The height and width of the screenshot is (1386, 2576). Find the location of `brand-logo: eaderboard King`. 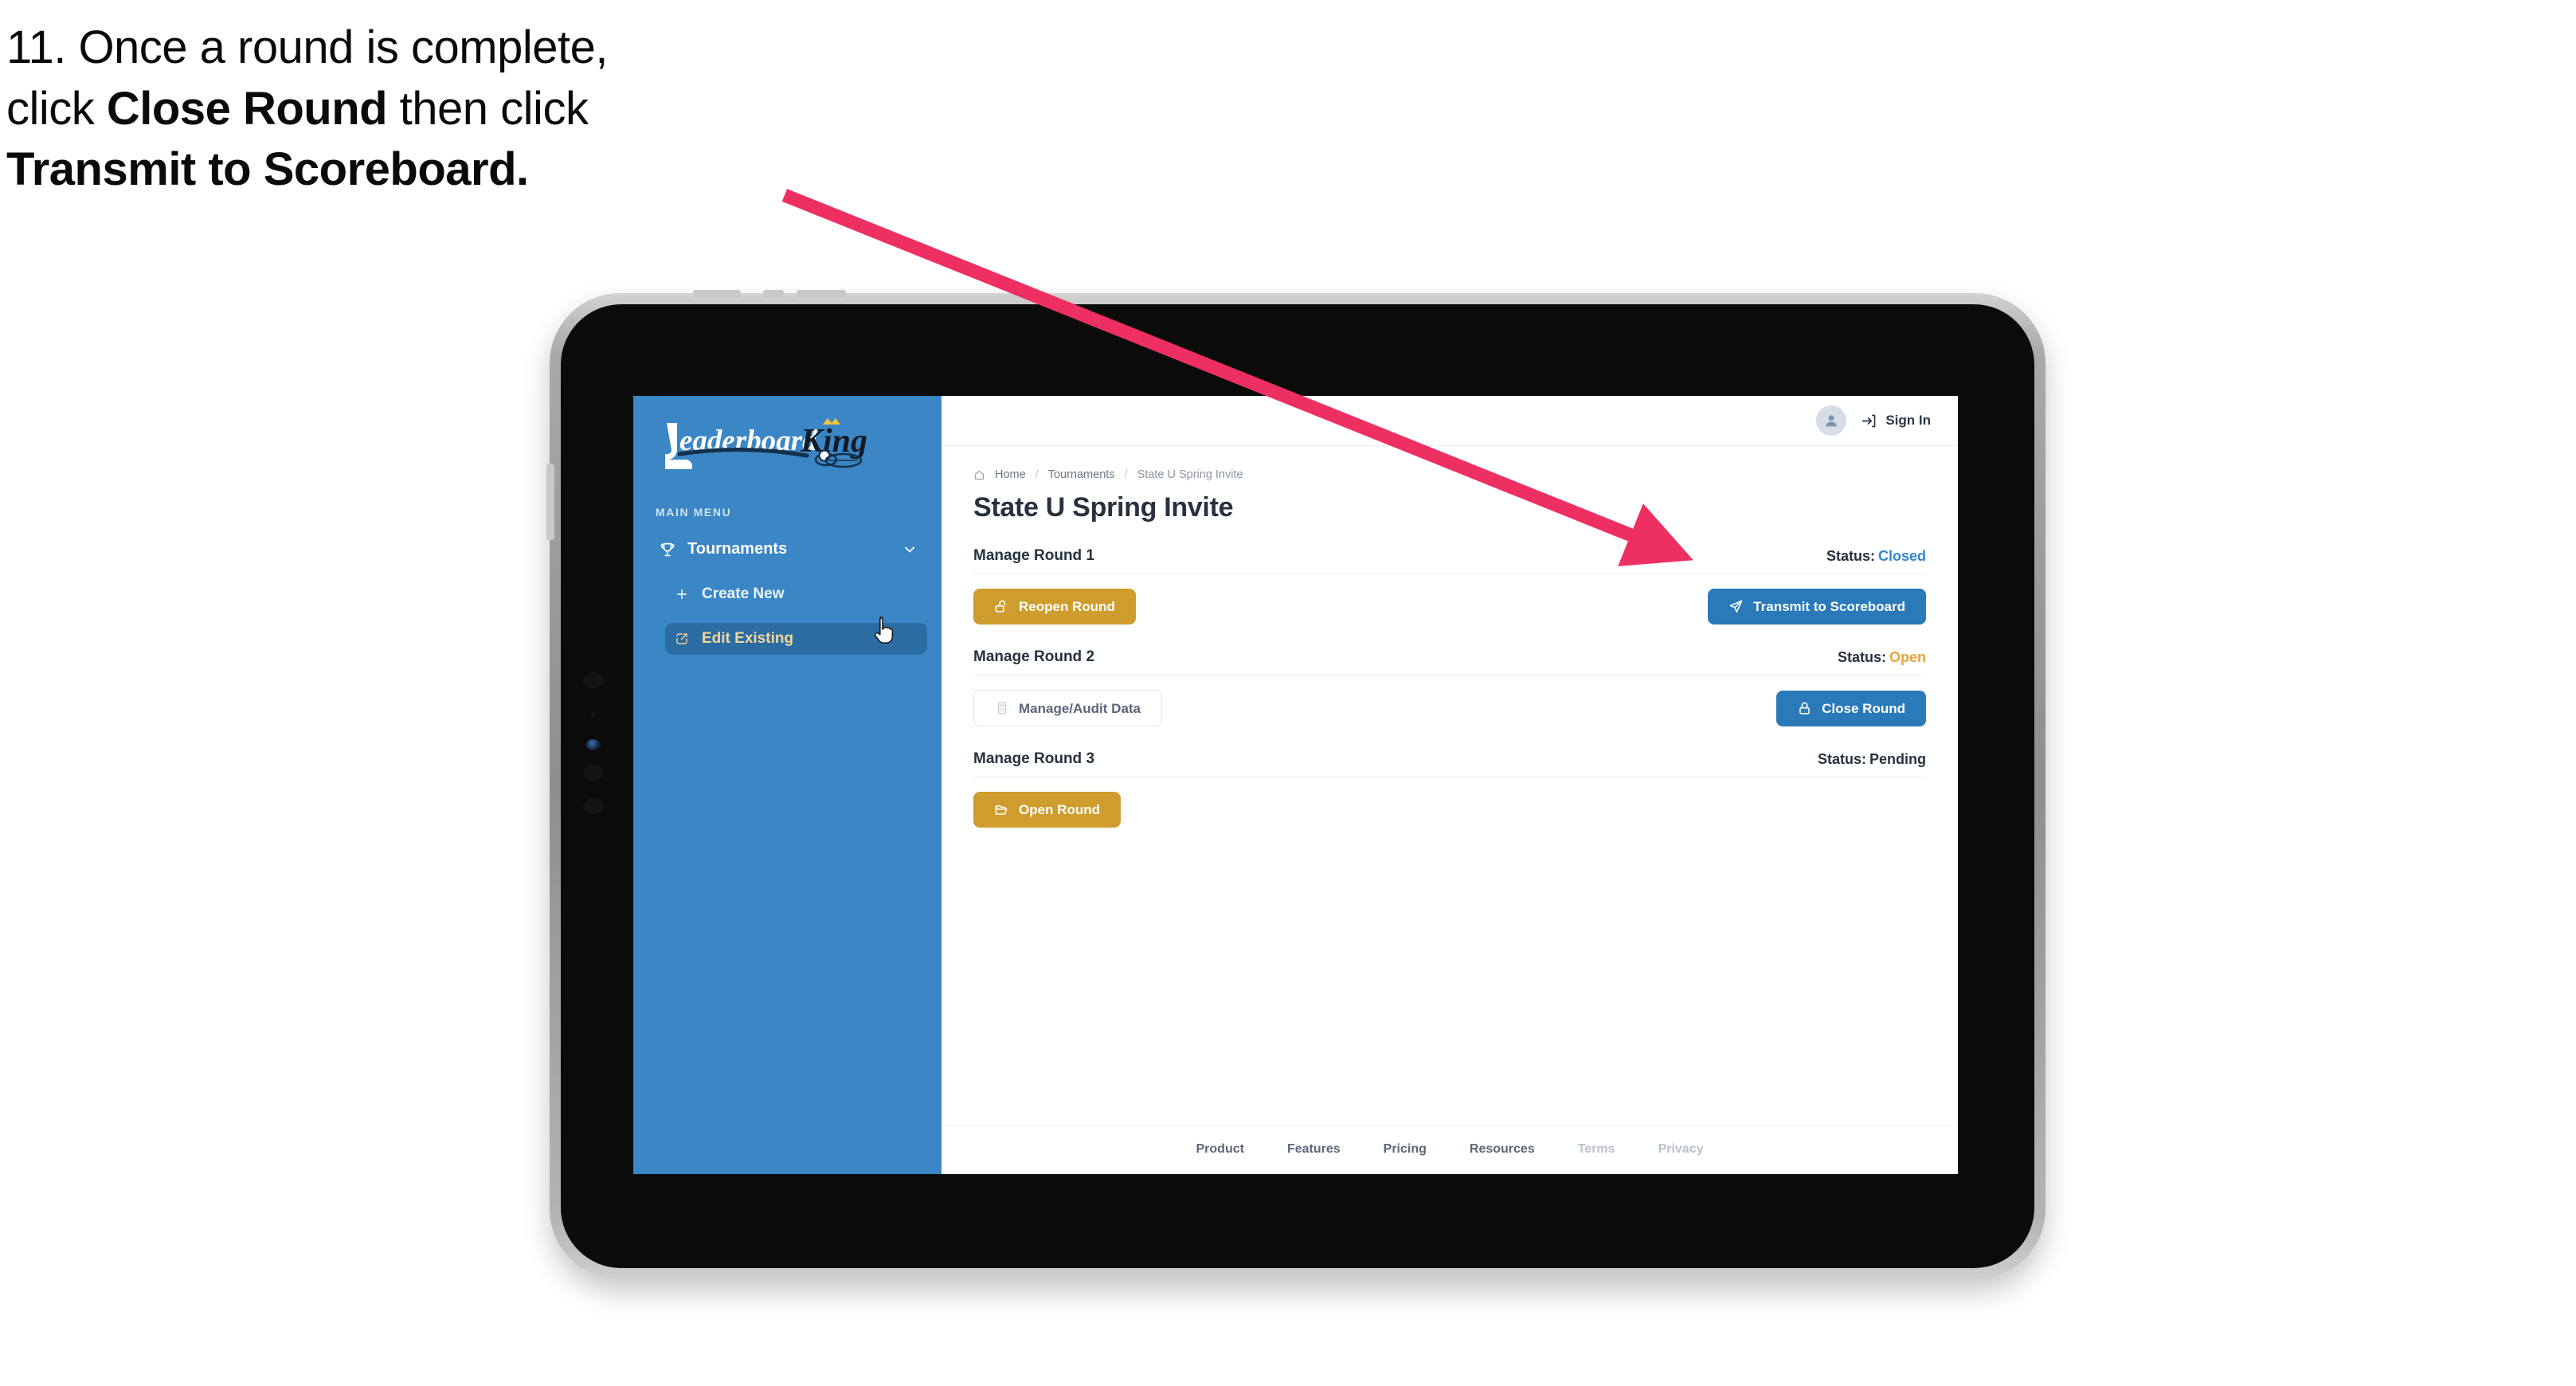

brand-logo: eaderboard King is located at coordinates (787, 434).